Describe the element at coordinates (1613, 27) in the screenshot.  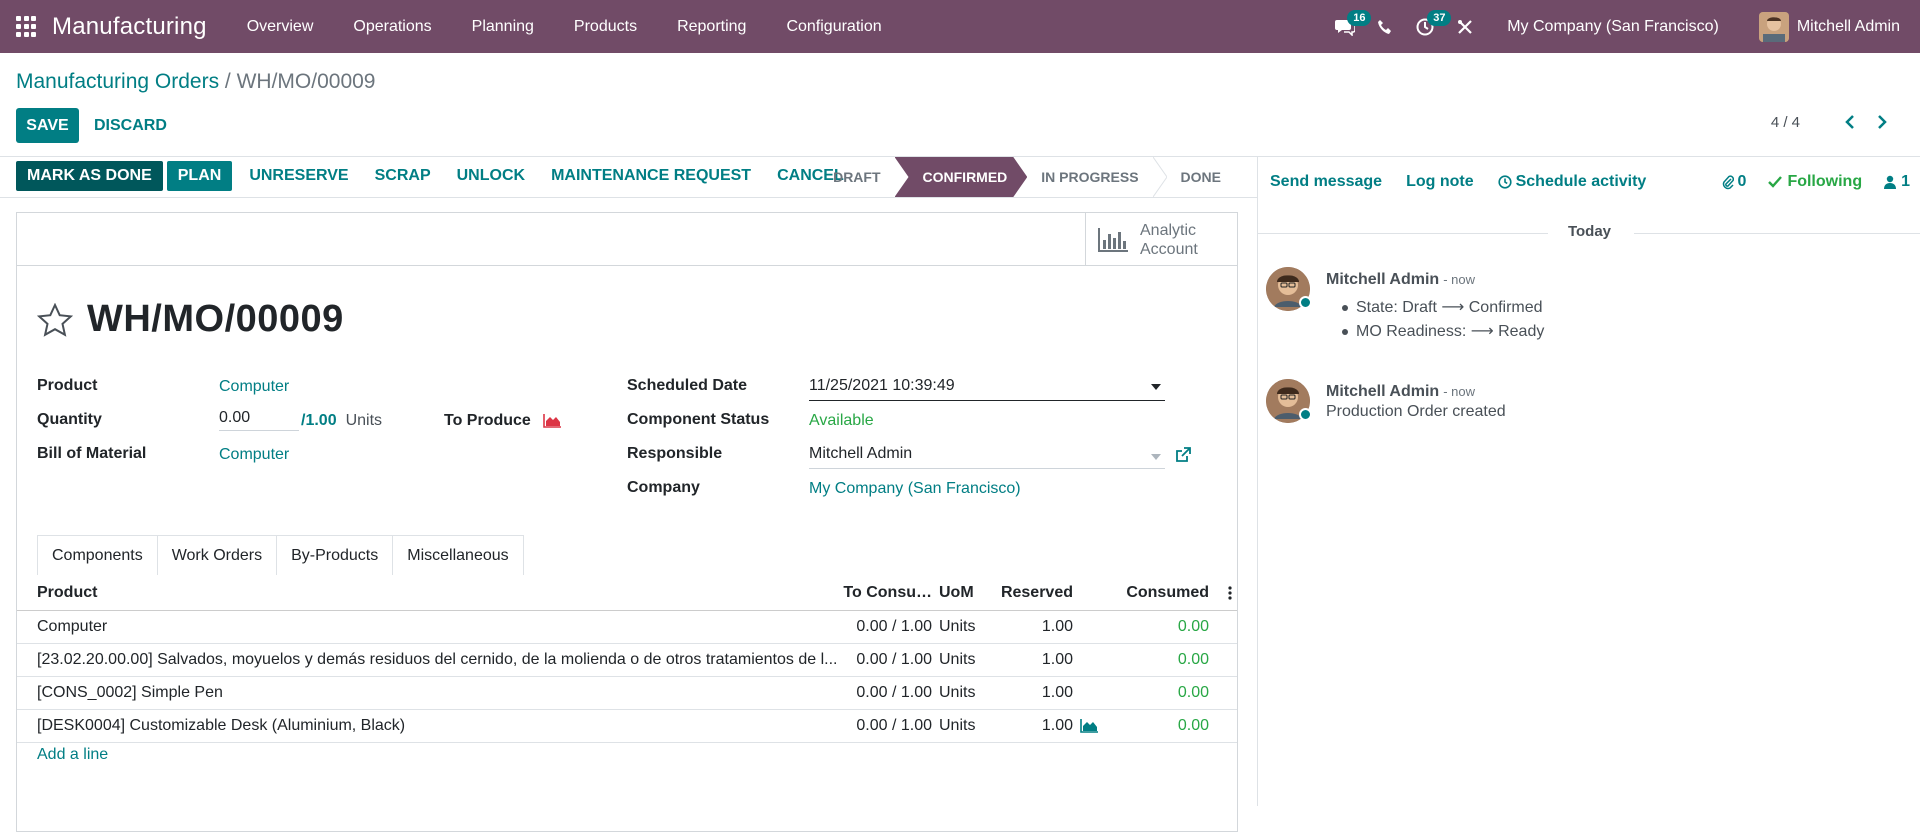
I see `company-switcher: My Company (San Francisco)` at that location.